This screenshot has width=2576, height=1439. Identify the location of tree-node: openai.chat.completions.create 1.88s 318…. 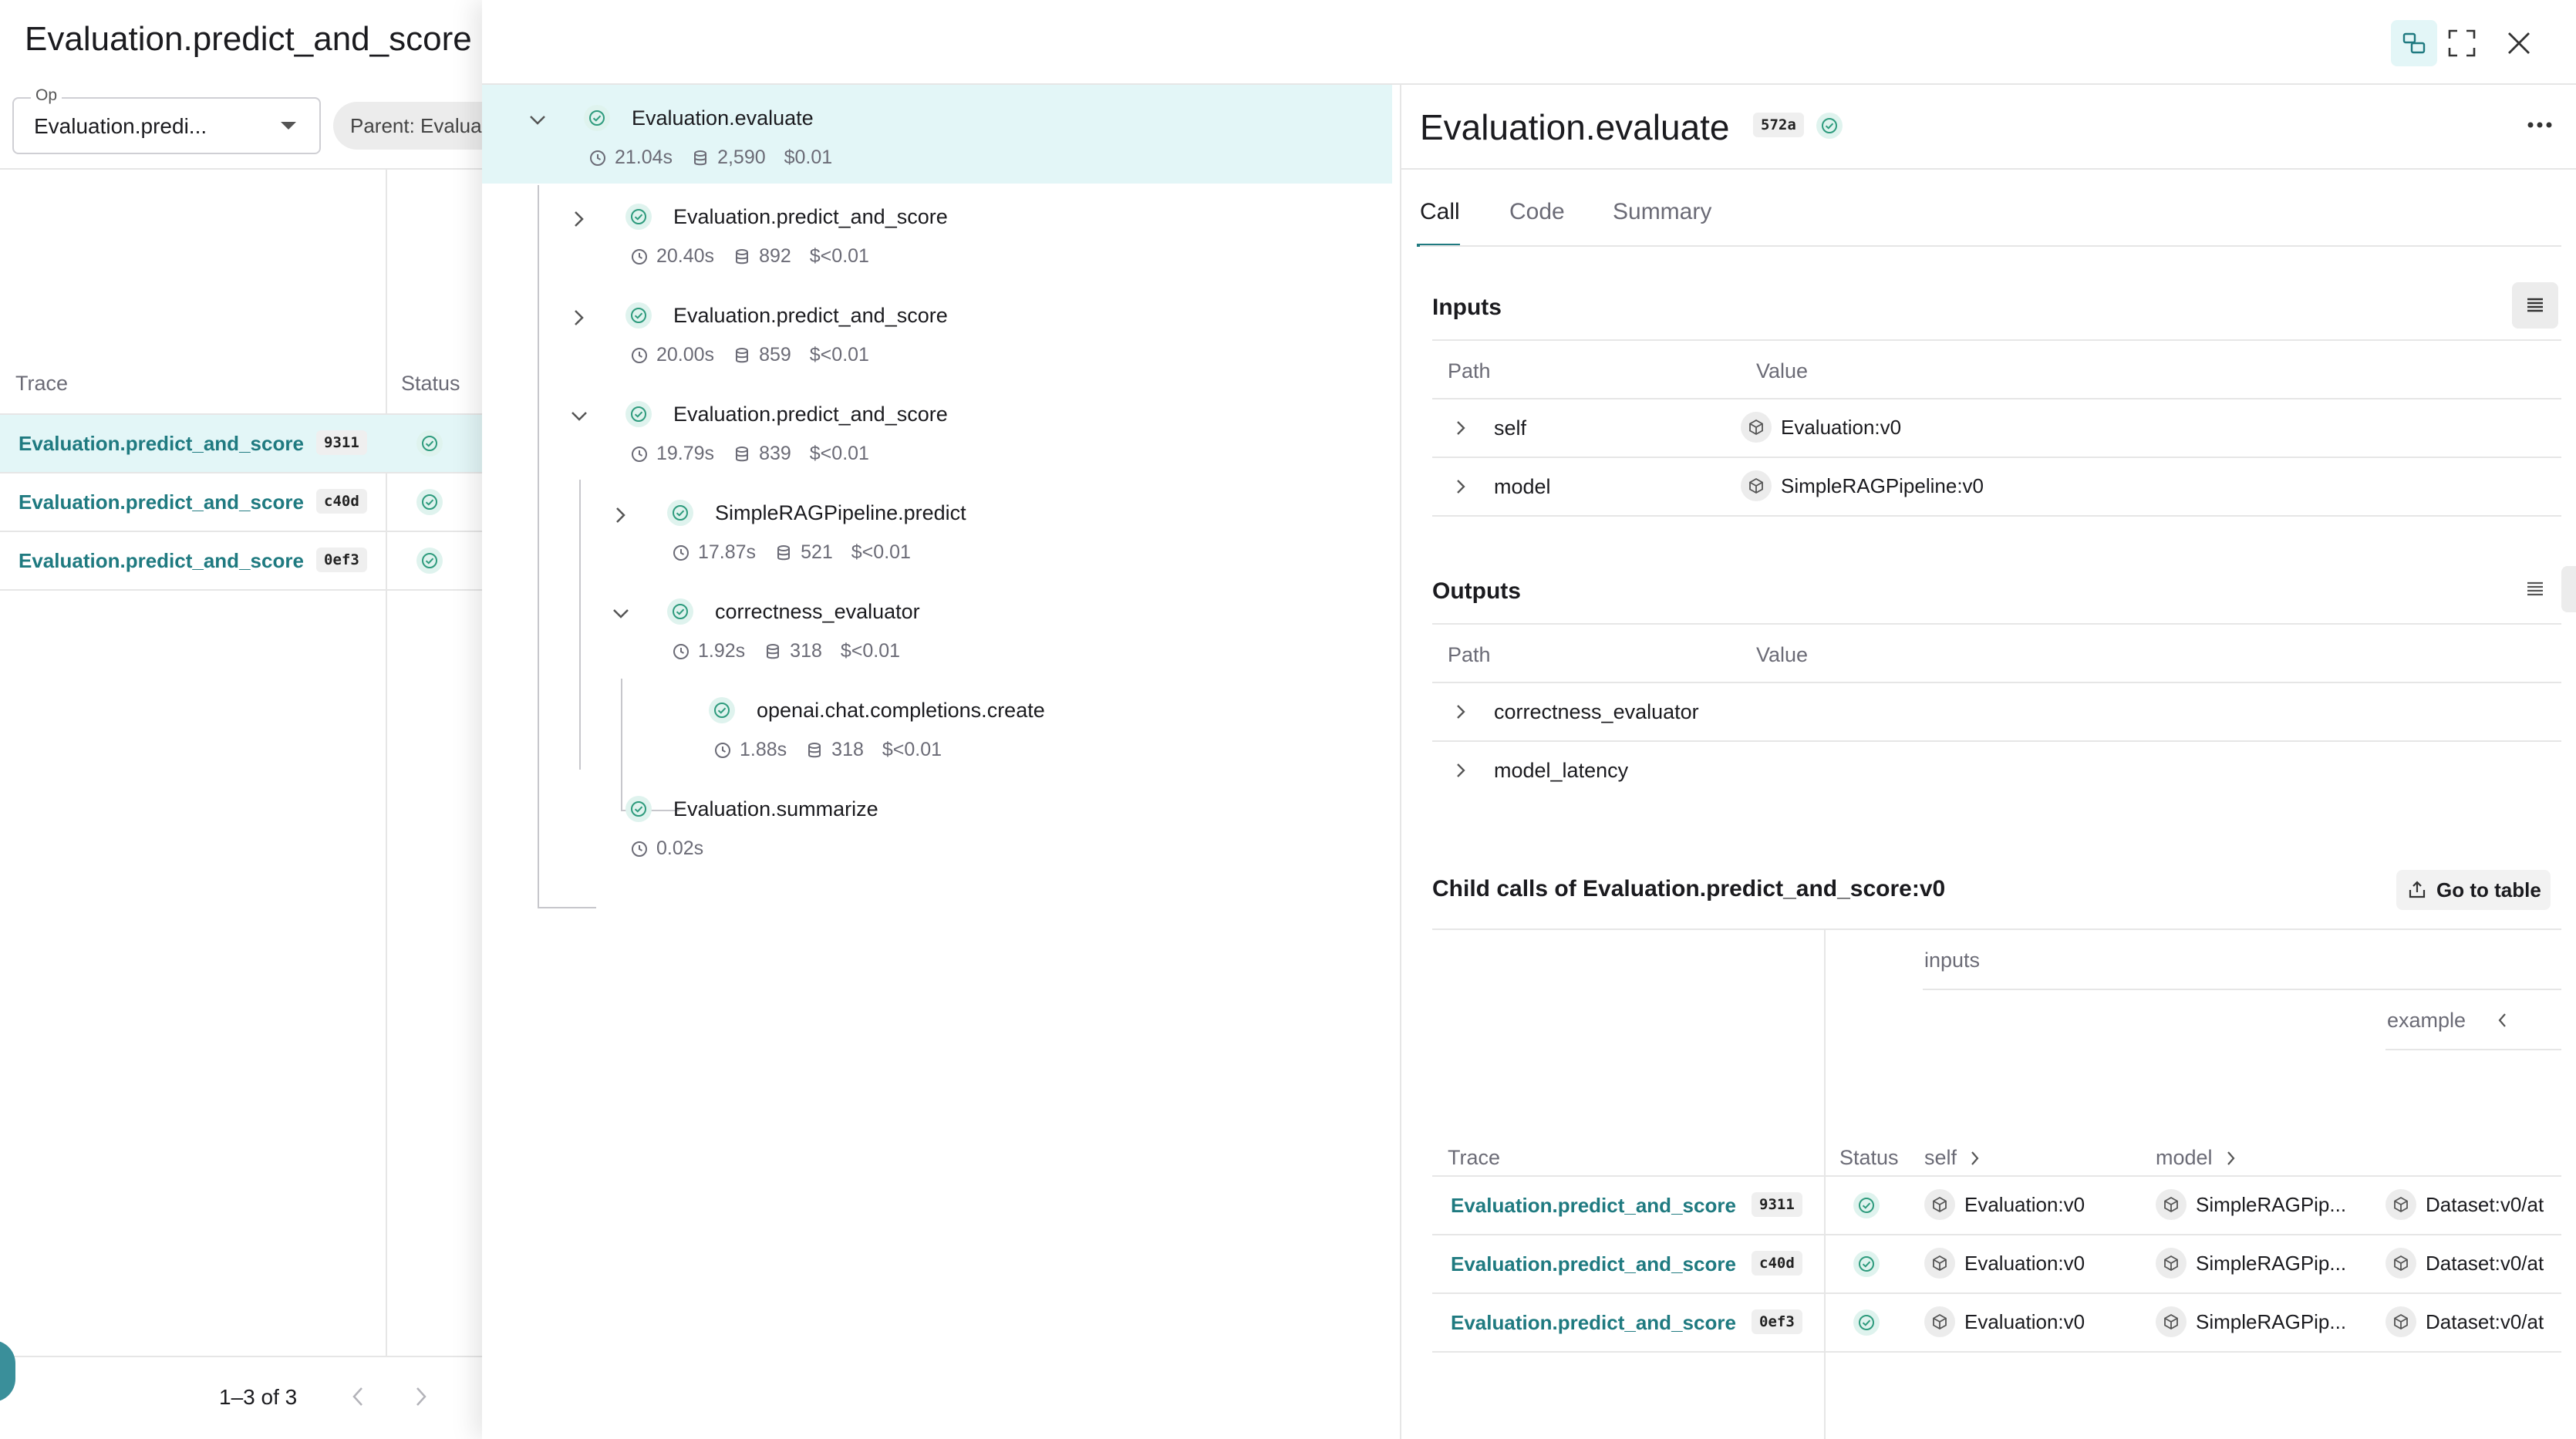
(937, 726).